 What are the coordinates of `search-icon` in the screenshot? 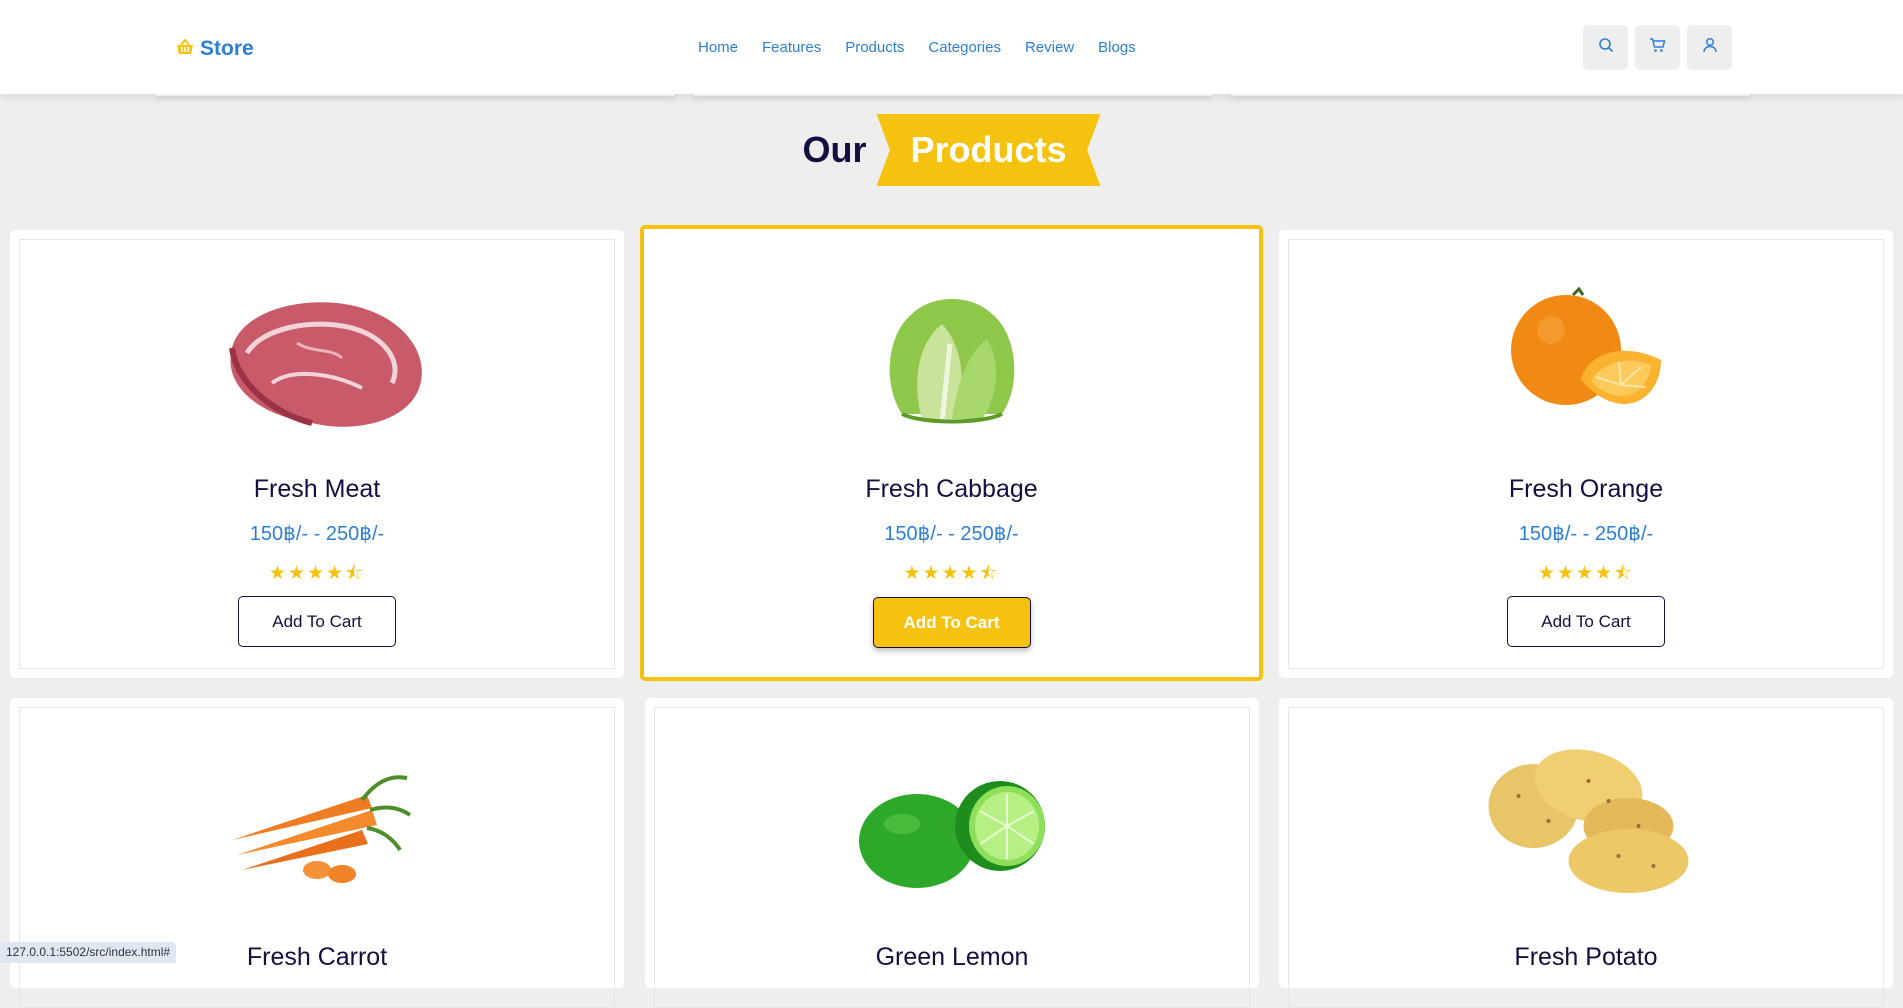 It's located at (1606, 47).